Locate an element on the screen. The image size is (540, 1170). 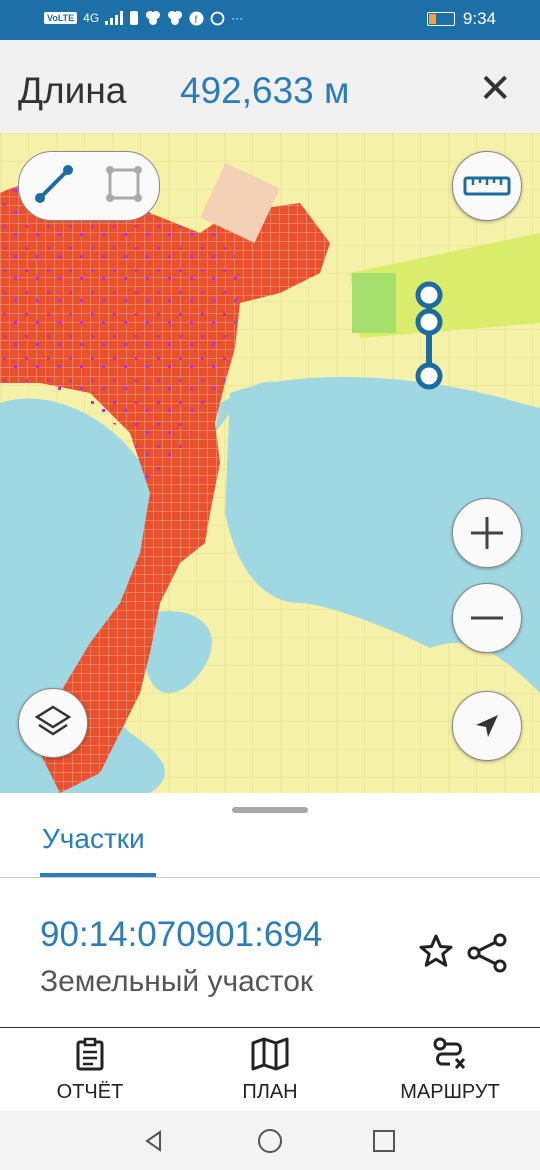
whatsapp-icon is located at coordinates (217, 18).